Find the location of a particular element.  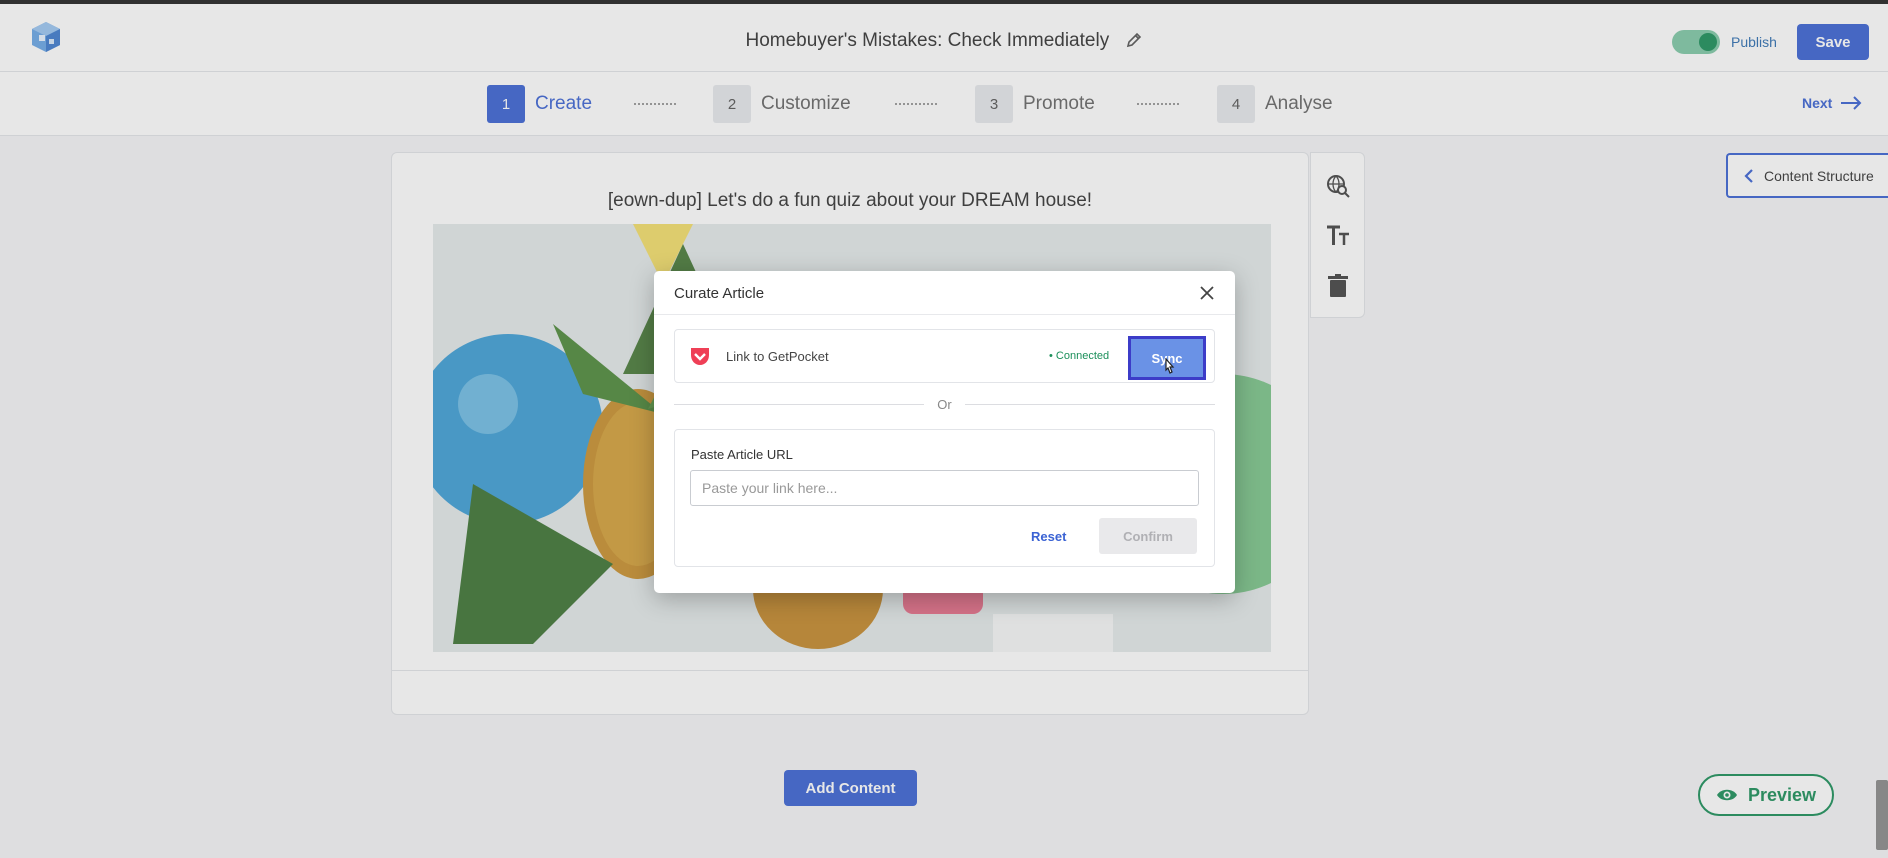

step-customize: 2 Customize is located at coordinates (782, 104).